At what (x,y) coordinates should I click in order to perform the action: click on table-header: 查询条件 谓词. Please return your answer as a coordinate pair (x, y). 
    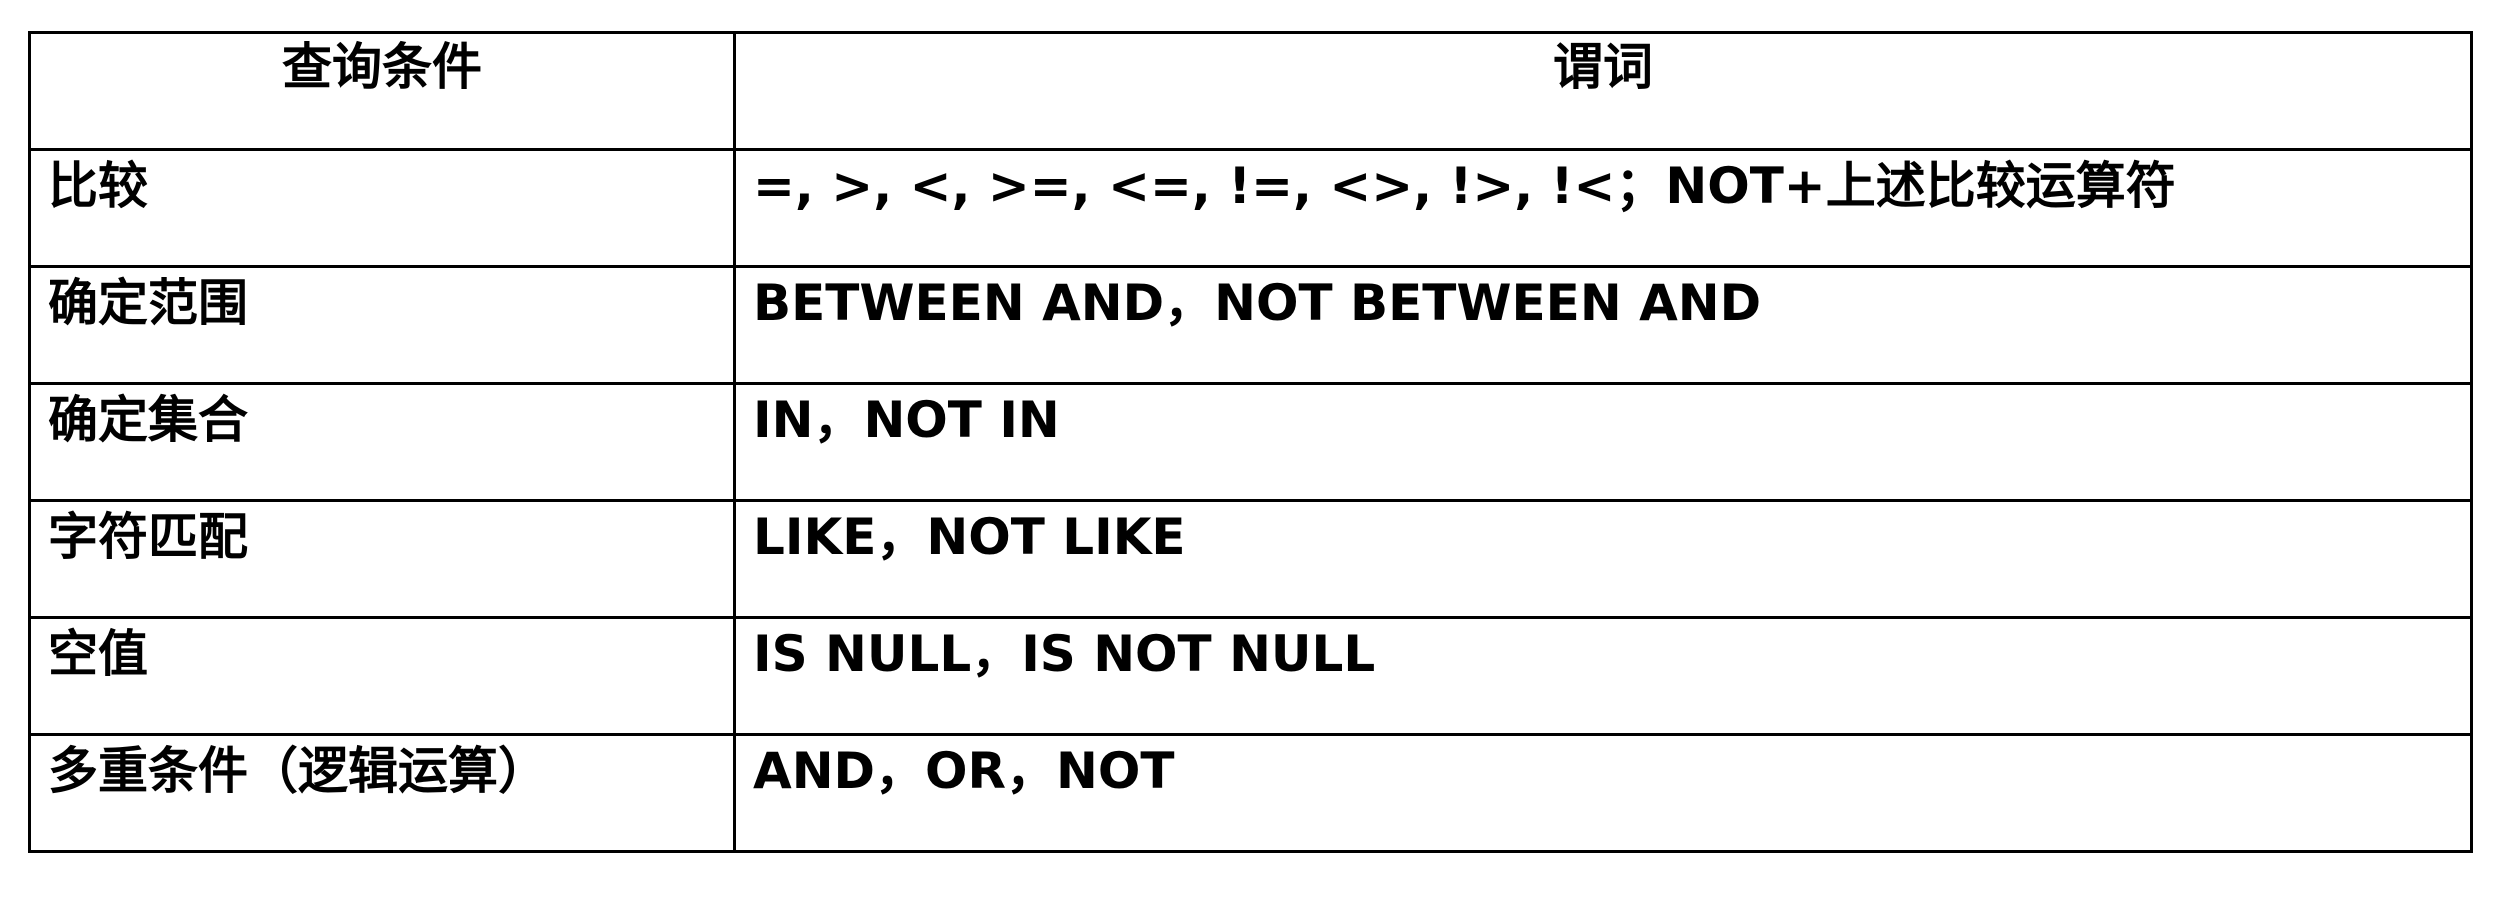
    Looking at the image, I should click on (1250, 91).